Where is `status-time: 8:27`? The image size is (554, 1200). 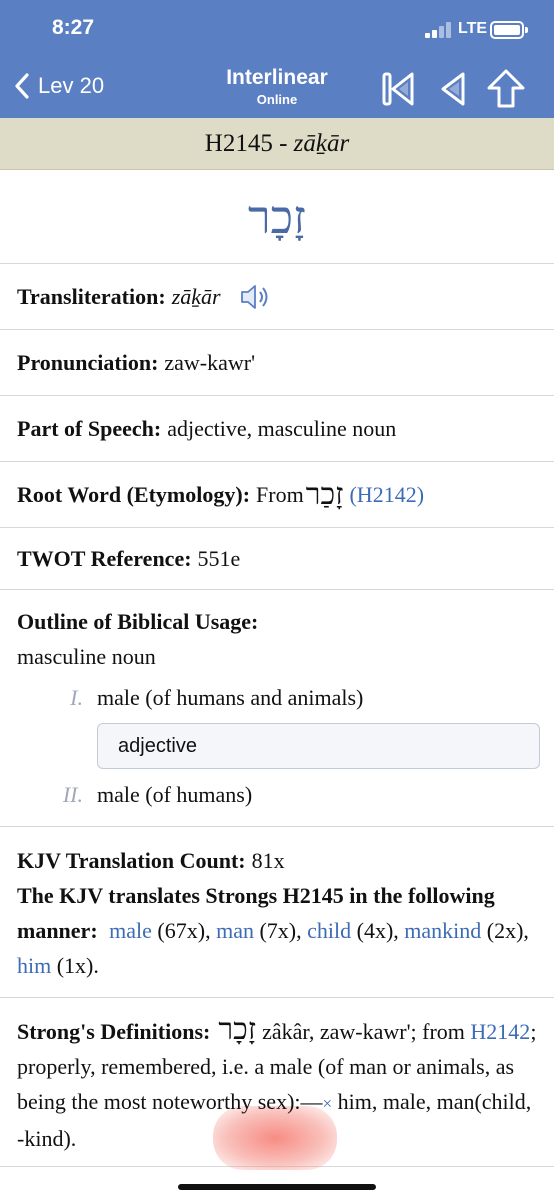
status-time: 8:27 is located at coordinates (73, 27).